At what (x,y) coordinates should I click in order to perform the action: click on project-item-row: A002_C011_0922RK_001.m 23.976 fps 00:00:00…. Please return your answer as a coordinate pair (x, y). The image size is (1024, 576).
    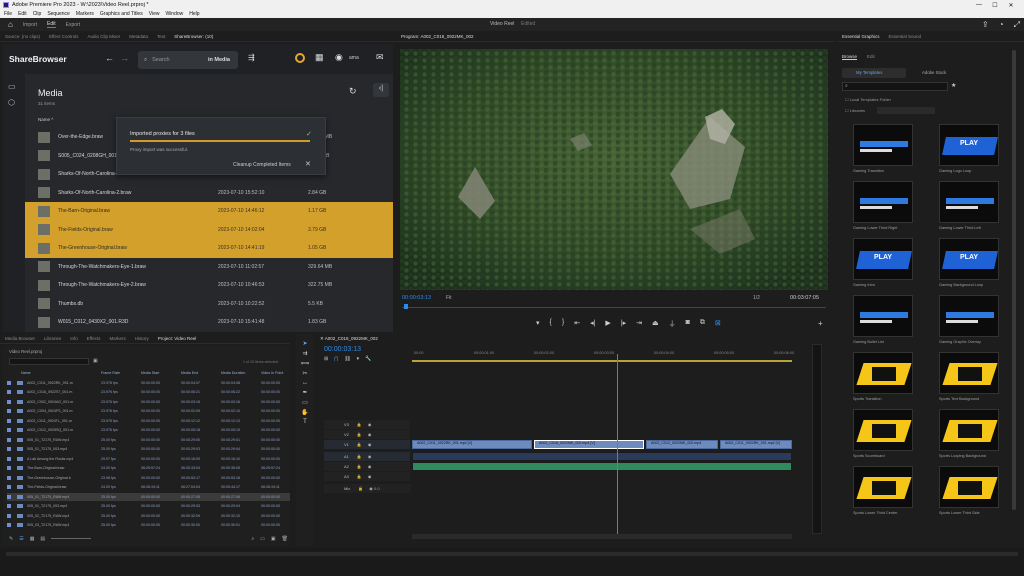
    Looking at the image, I should click on (148, 383).